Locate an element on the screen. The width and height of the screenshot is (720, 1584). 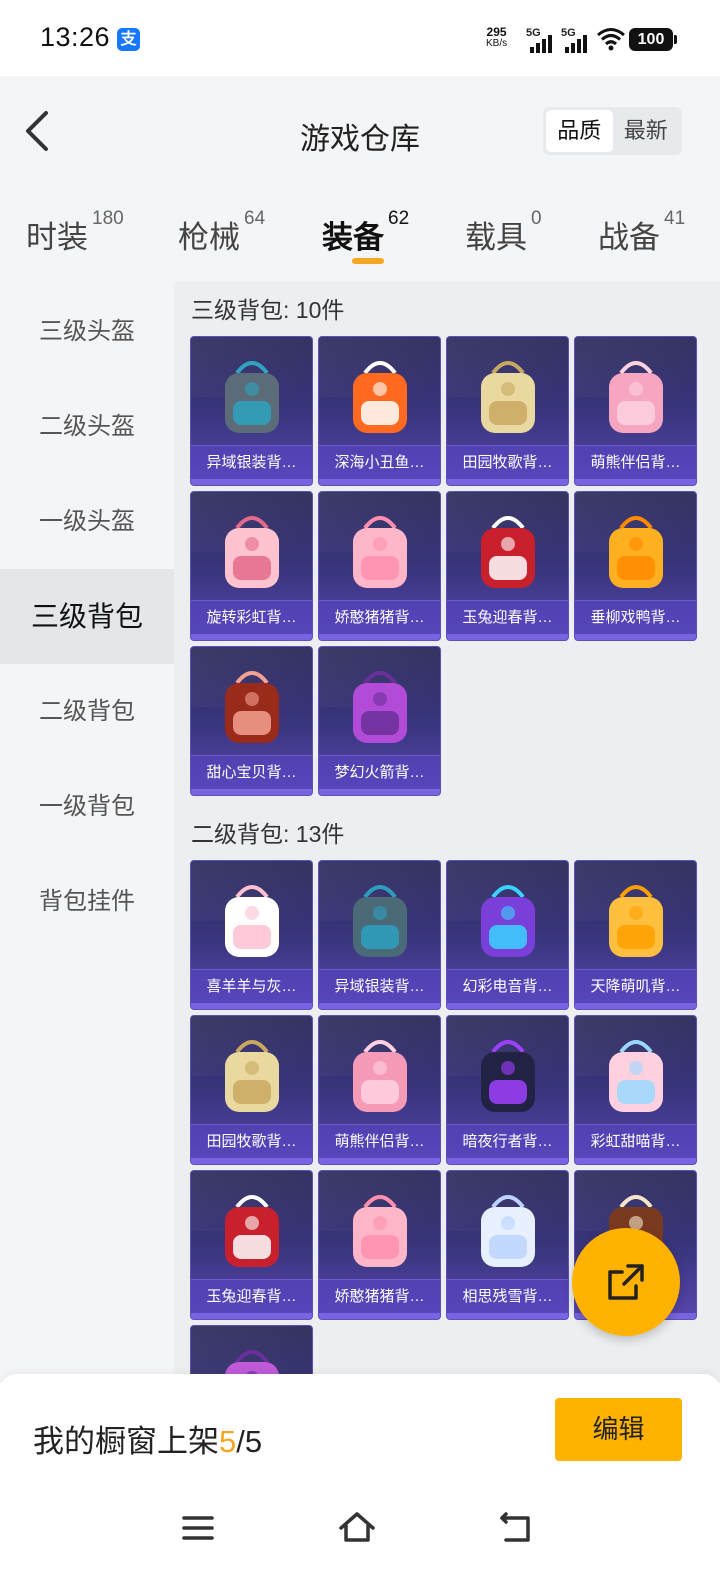
sort-toggle: 品质 最新 is located at coordinates (612, 131).